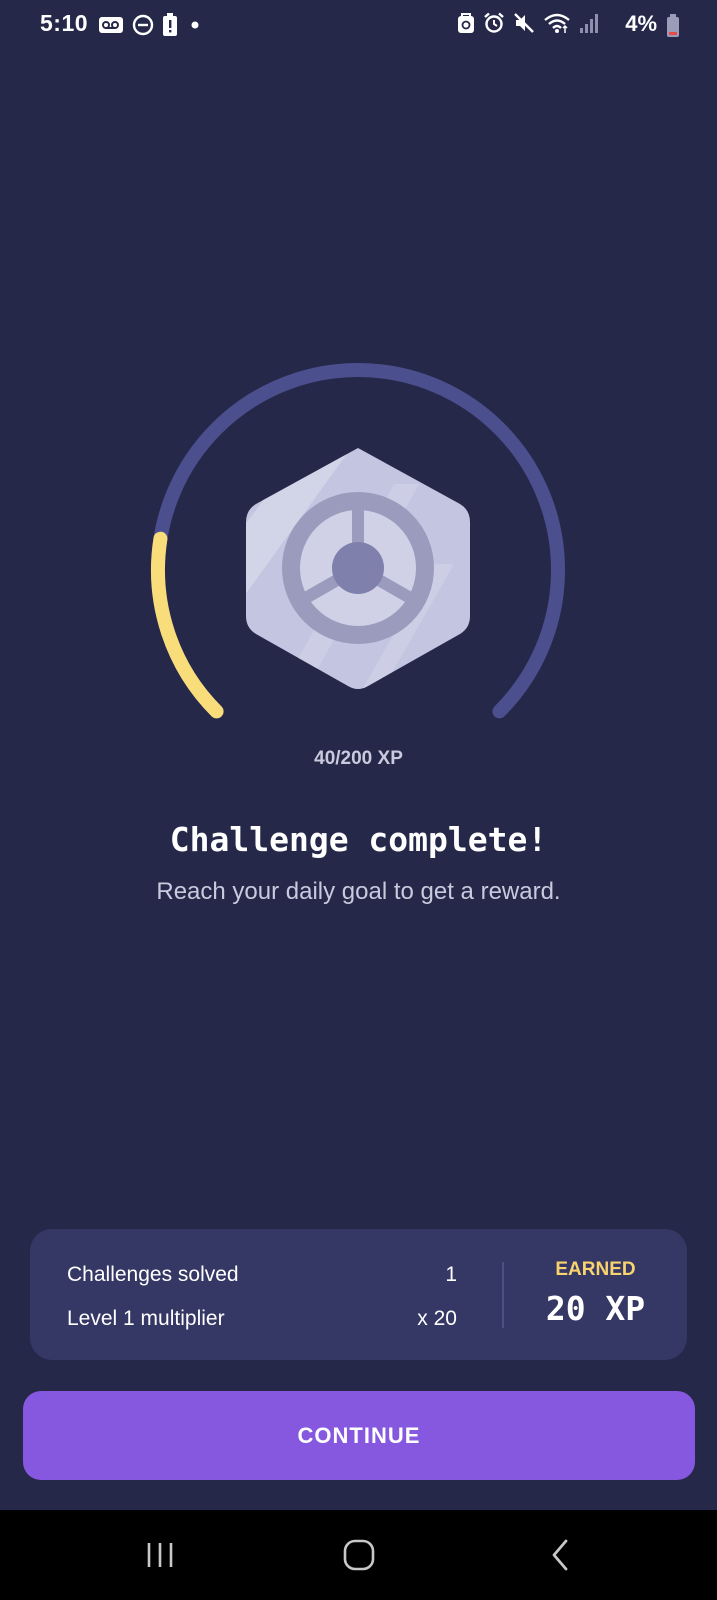 Image resolution: width=717 pixels, height=1600 pixels. What do you see at coordinates (160, 1555) in the screenshot?
I see `recent-apps-icon` at bounding box center [160, 1555].